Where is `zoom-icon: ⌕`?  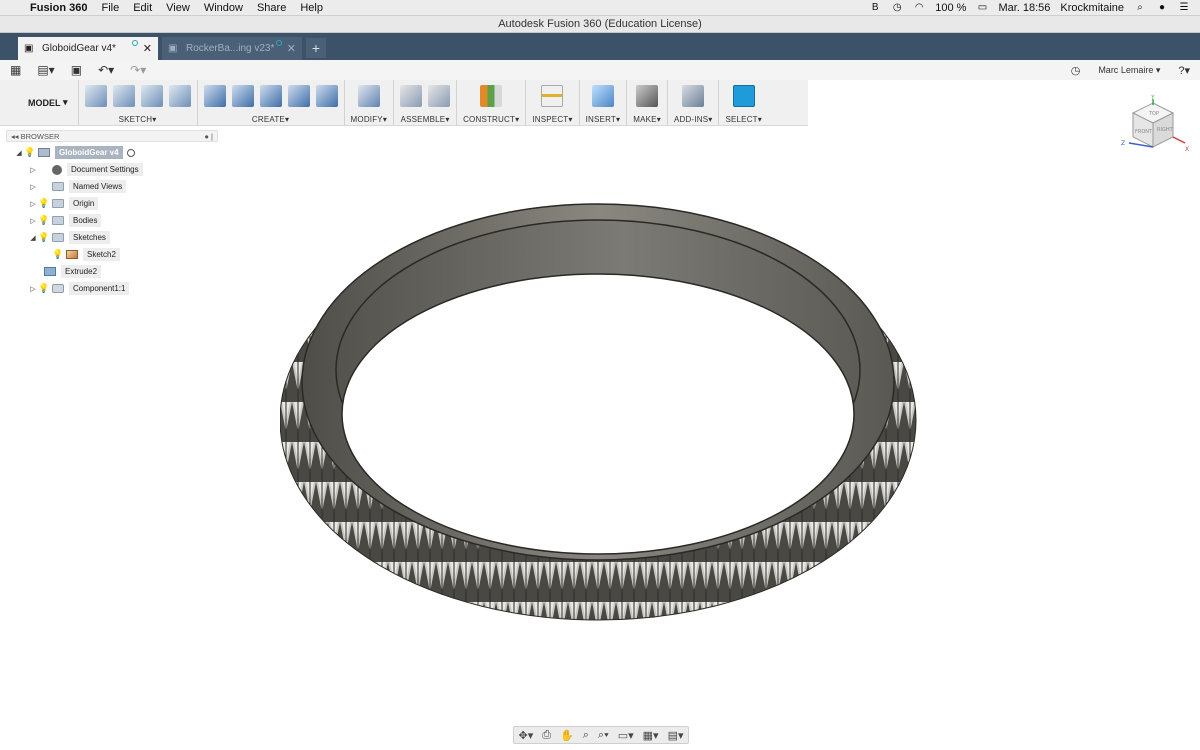
zoom-icon: ⌕ is located at coordinates (586, 735).